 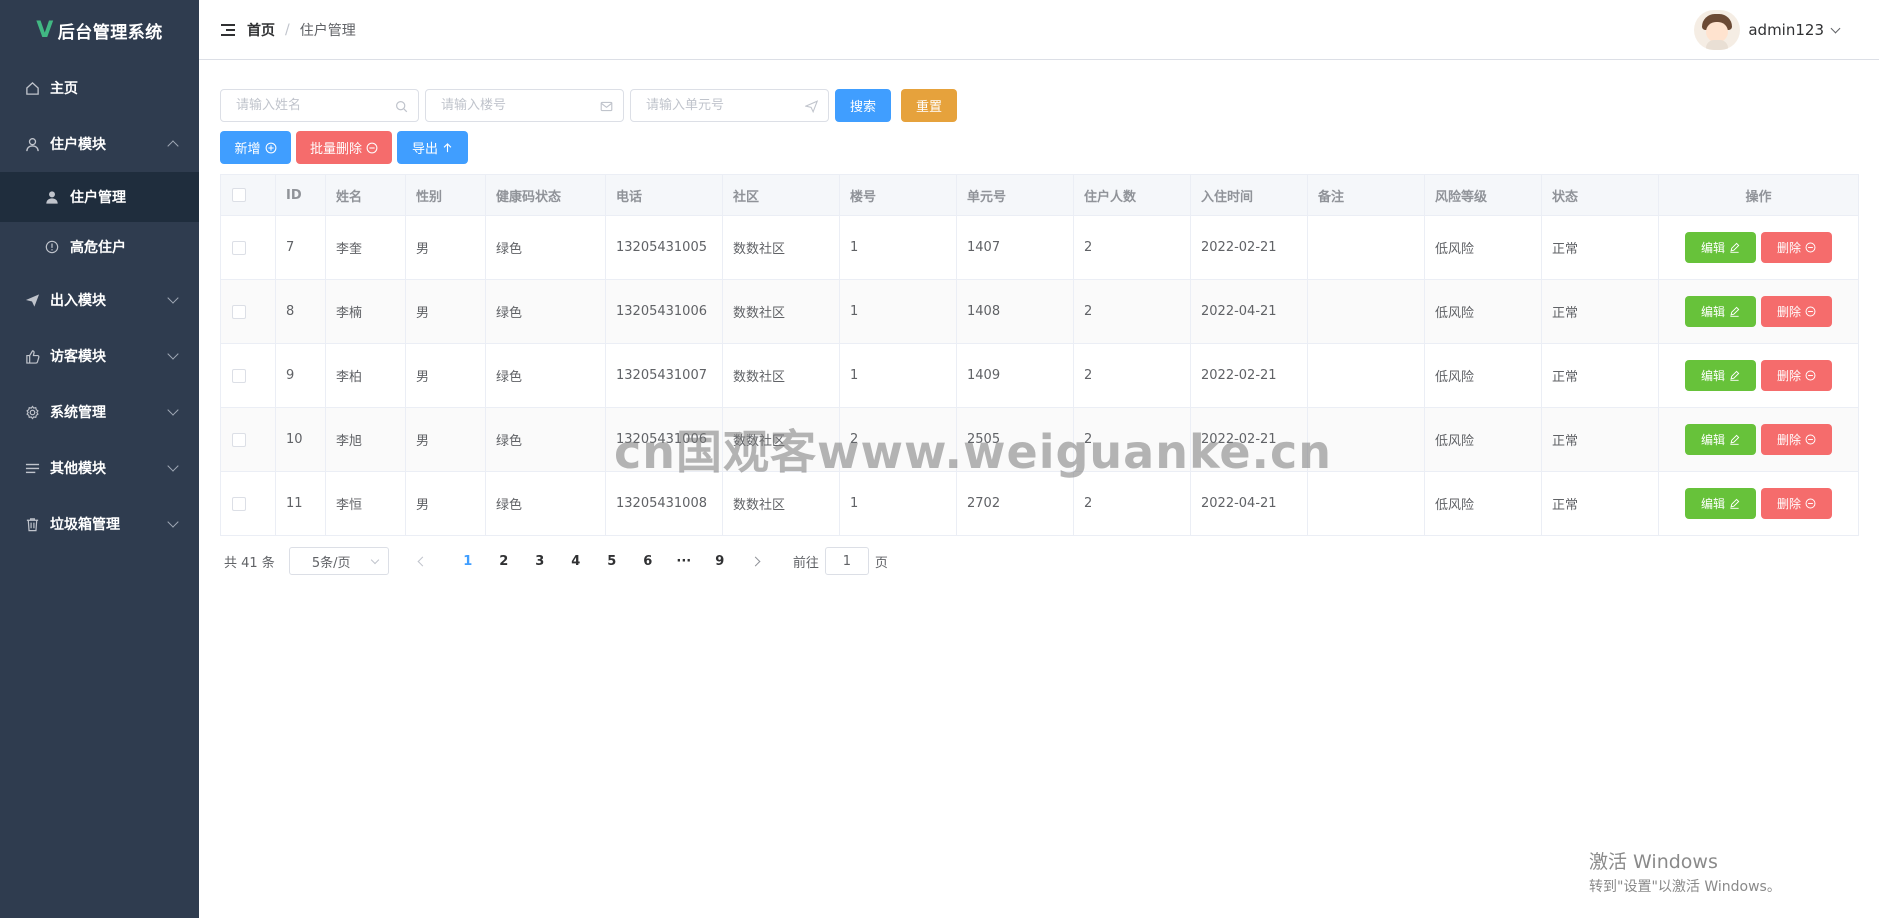 What do you see at coordinates (1717, 30) in the screenshot?
I see `avatar` at bounding box center [1717, 30].